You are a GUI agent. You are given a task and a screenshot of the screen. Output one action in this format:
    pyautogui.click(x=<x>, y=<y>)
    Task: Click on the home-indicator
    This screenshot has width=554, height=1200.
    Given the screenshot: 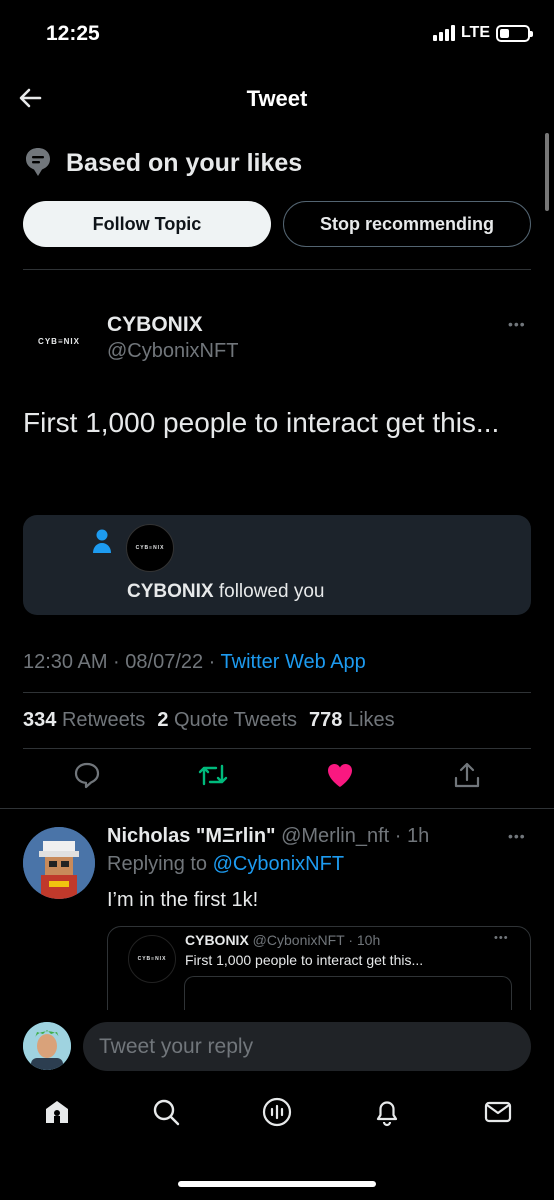 What is the action you would take?
    pyautogui.click(x=277, y=1184)
    